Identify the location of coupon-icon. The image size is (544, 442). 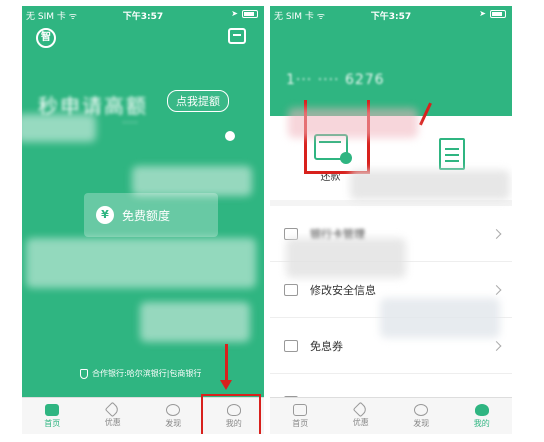
(291, 345).